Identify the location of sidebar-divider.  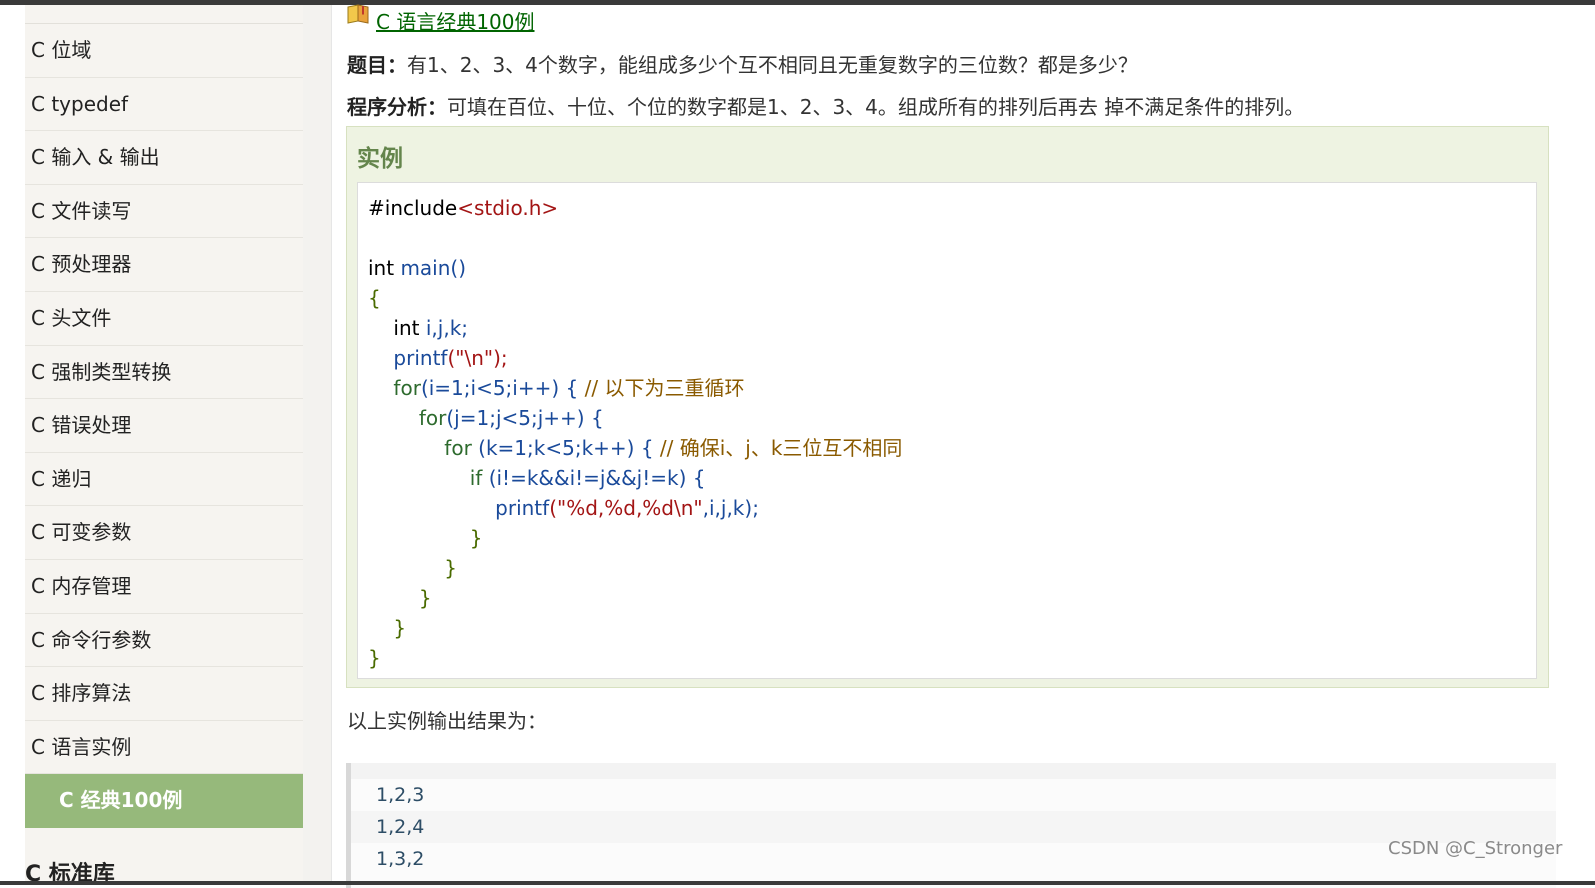
(317, 443).